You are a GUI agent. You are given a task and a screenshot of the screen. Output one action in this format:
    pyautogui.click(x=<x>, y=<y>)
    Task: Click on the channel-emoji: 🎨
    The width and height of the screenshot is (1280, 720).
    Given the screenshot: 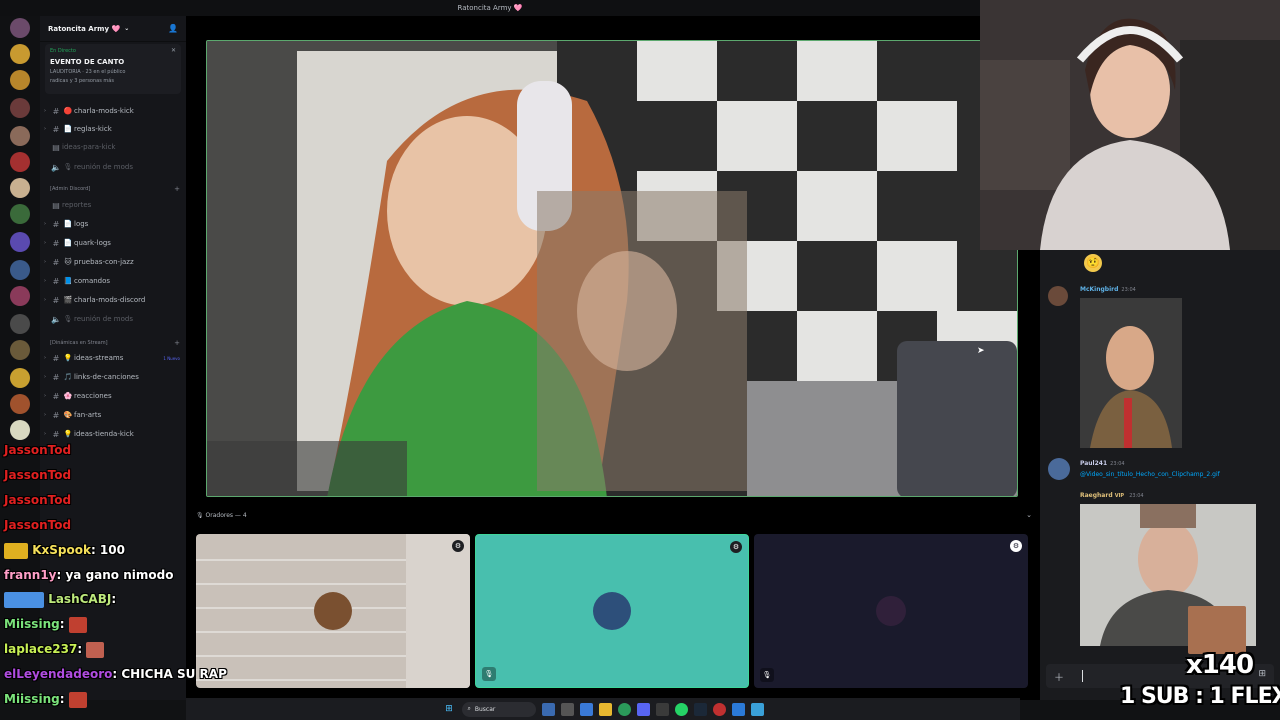 What is the action you would take?
    pyautogui.click(x=68, y=415)
    